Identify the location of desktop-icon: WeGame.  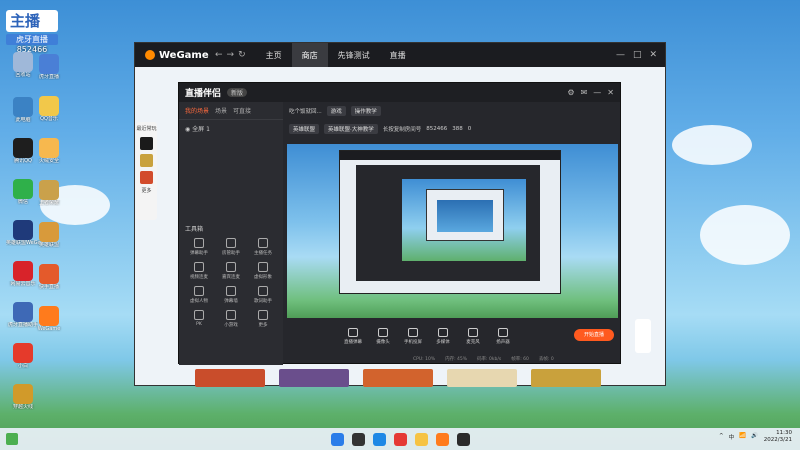
(49, 319).